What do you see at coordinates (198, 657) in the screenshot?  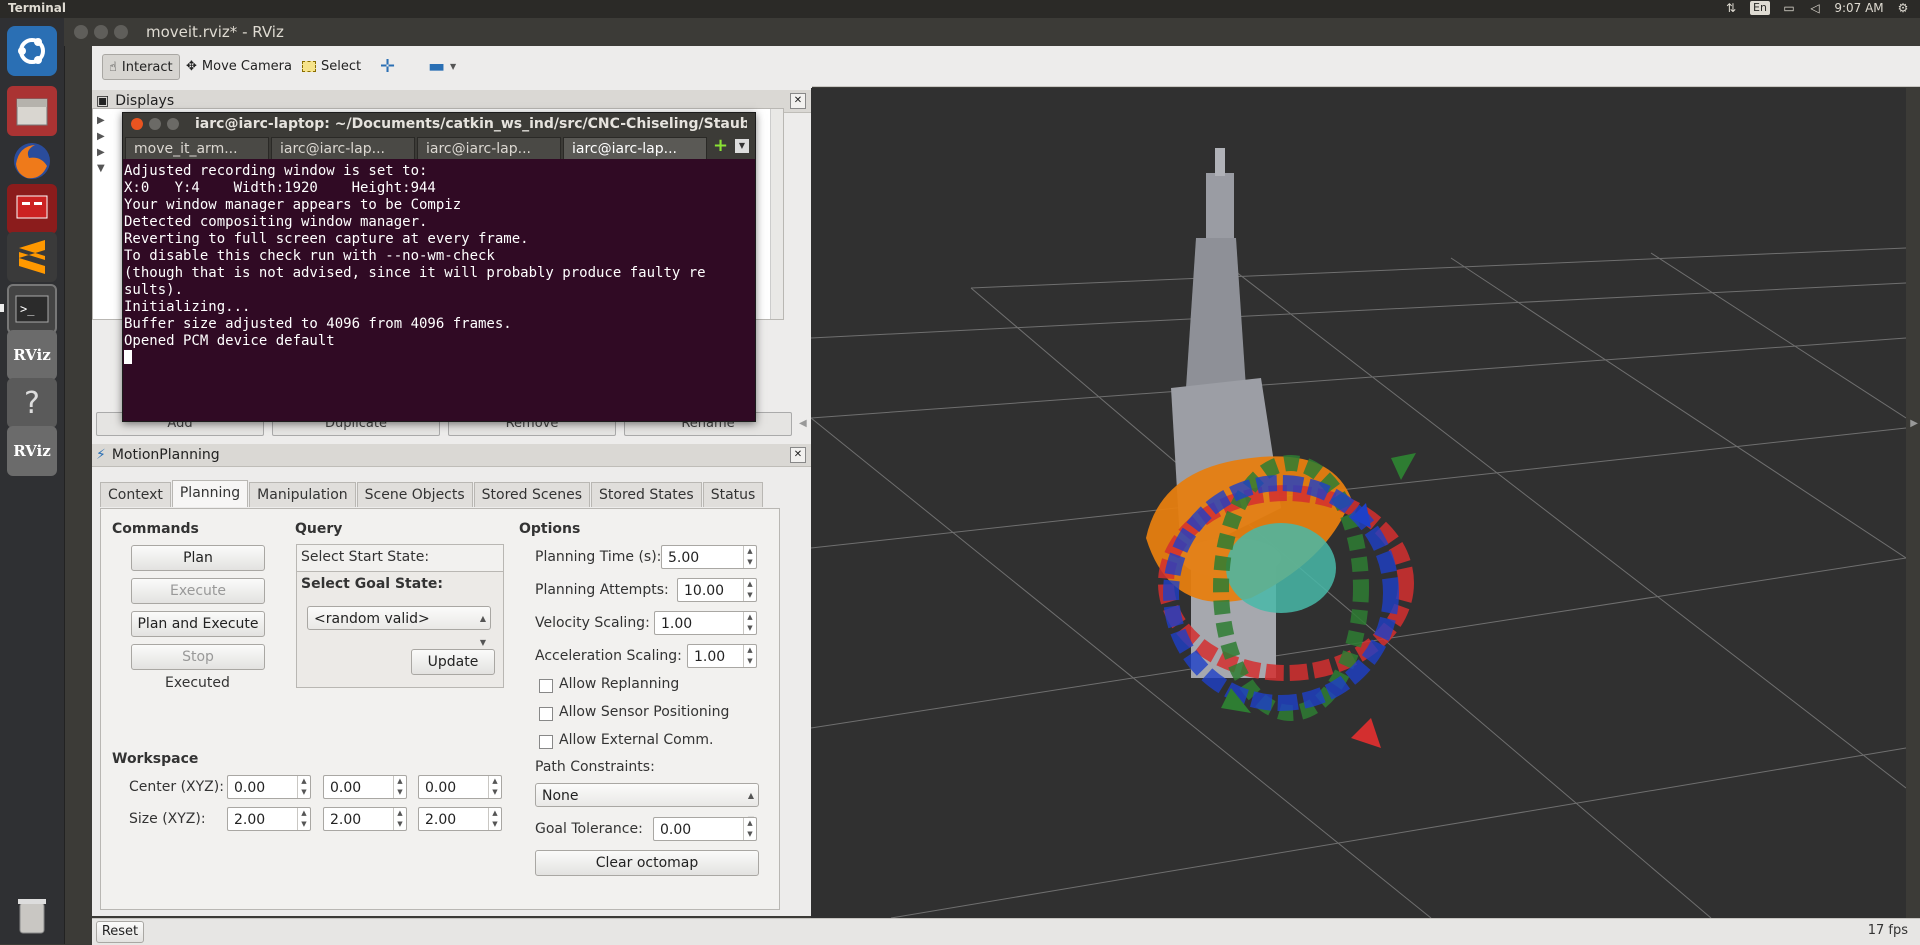 I see `stop-button: Stop` at bounding box center [198, 657].